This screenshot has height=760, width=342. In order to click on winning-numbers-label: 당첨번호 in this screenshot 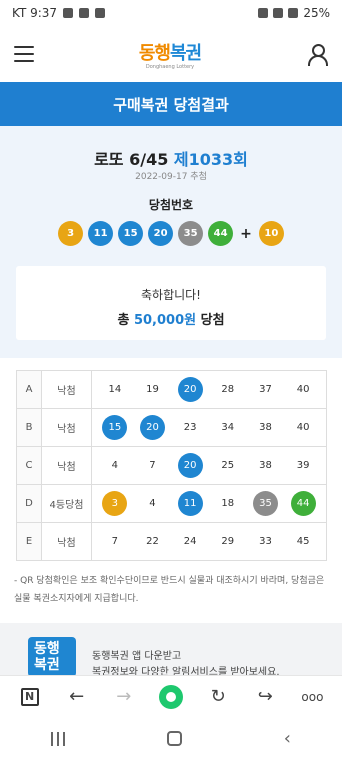, I will do `click(171, 205)`.